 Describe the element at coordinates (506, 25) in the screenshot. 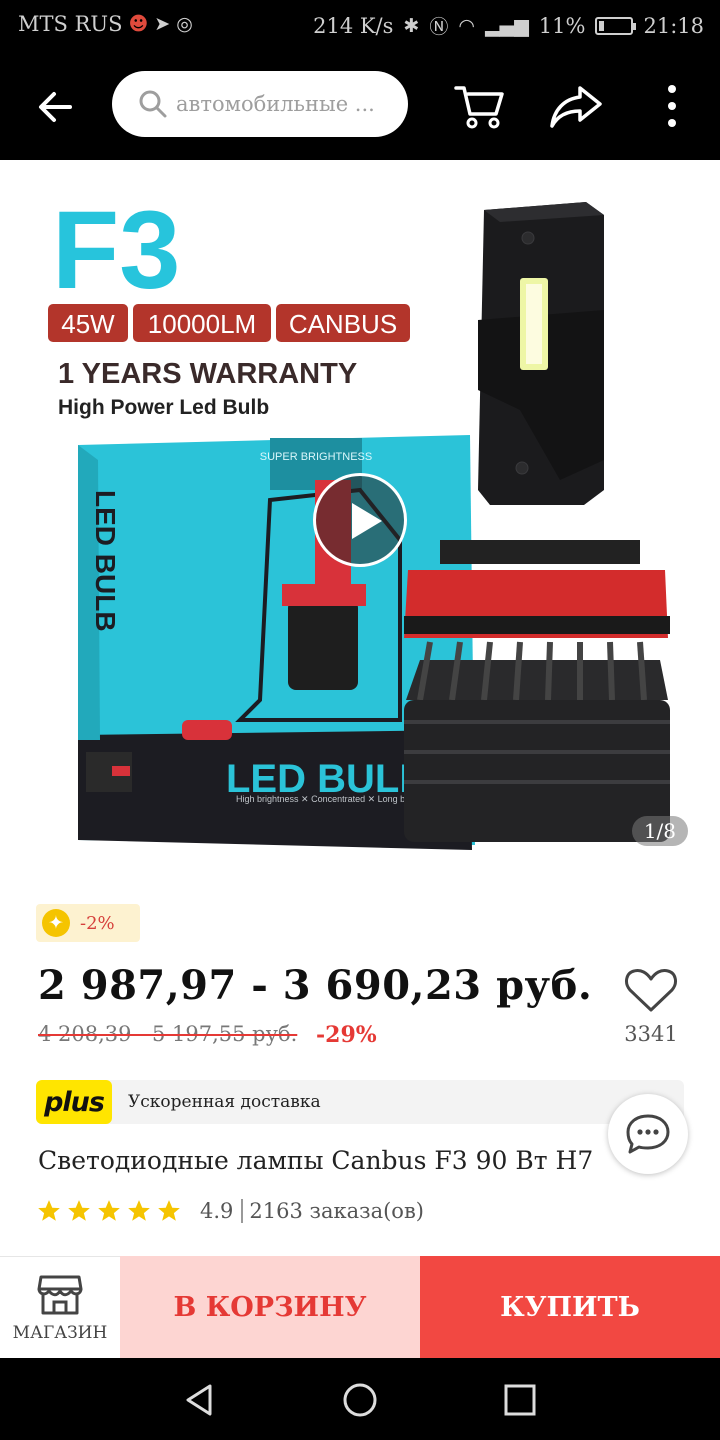

I see `signal-icon: ▂▄▆` at that location.